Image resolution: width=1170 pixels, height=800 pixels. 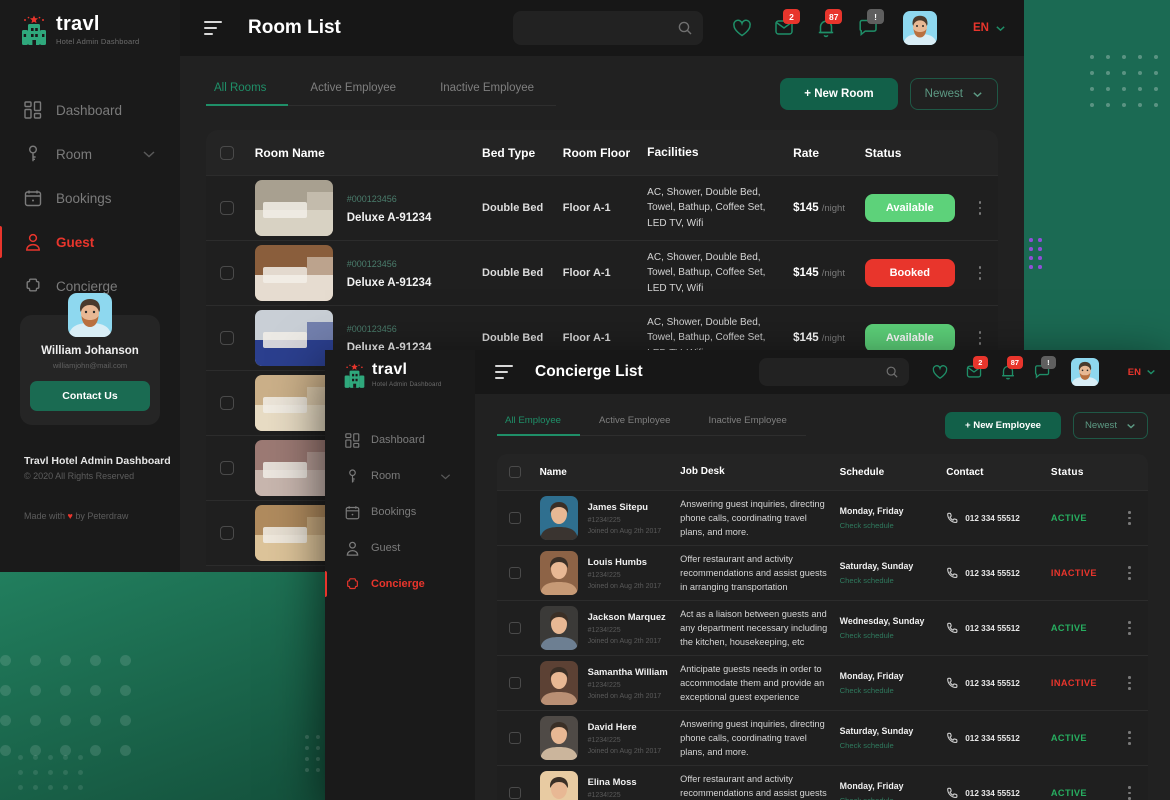 What do you see at coordinates (909, 273) in the screenshot?
I see `status-badge: Booked` at bounding box center [909, 273].